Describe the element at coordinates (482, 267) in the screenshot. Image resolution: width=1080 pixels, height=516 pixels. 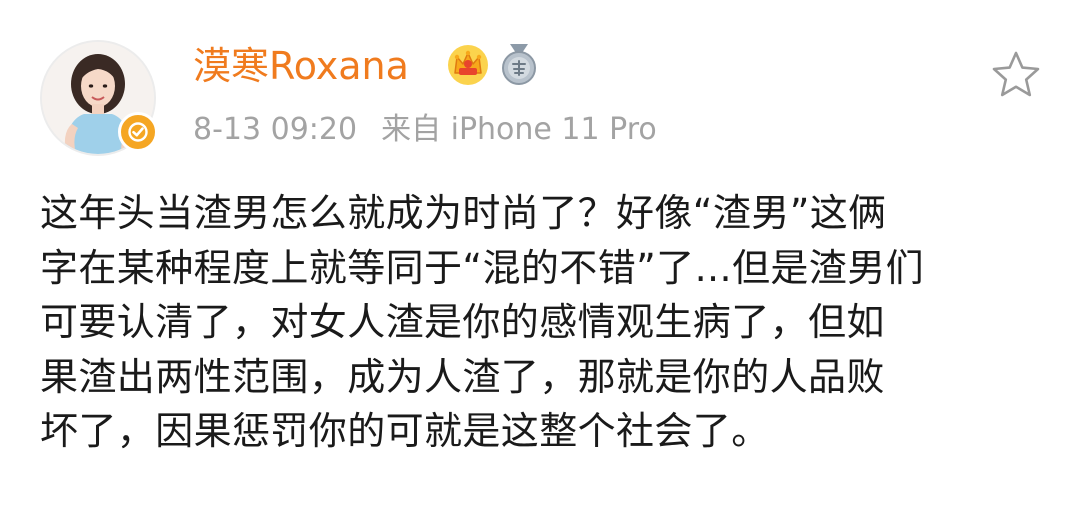
I see `post-text-line: 字在某种程度上就等同于“混的不错”了...但是渣男们` at that location.